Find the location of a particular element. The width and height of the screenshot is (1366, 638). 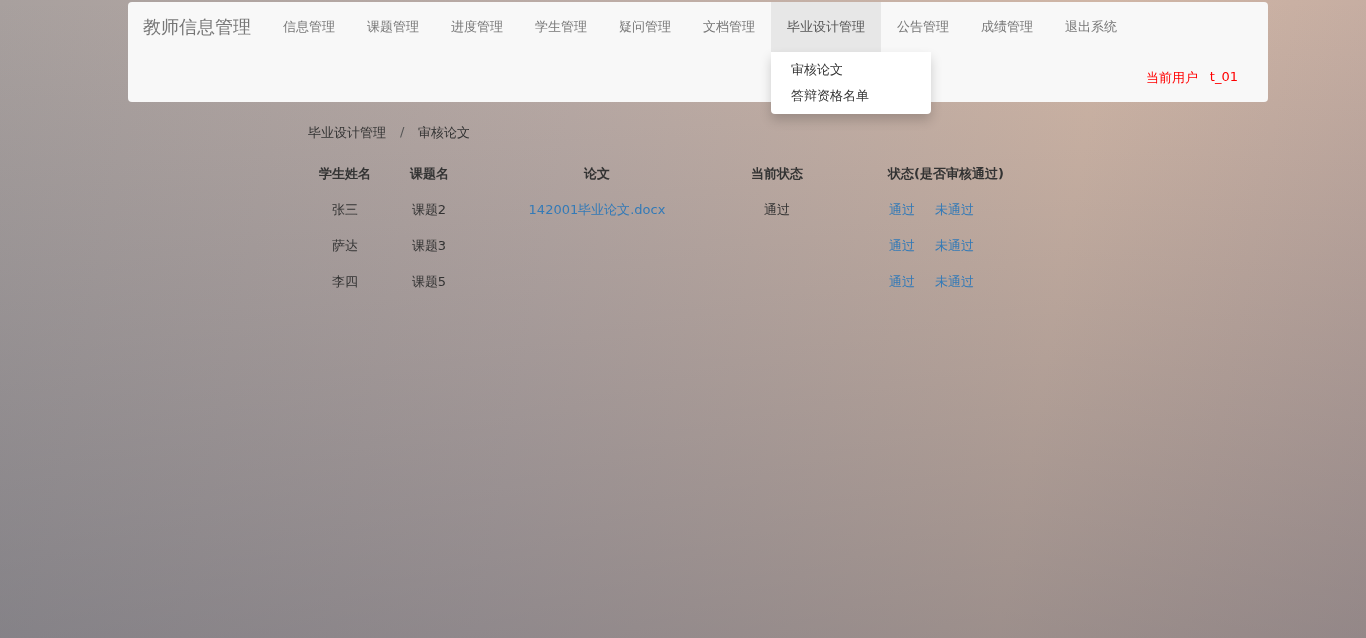

table-cell: 张三 is located at coordinates (345, 209).